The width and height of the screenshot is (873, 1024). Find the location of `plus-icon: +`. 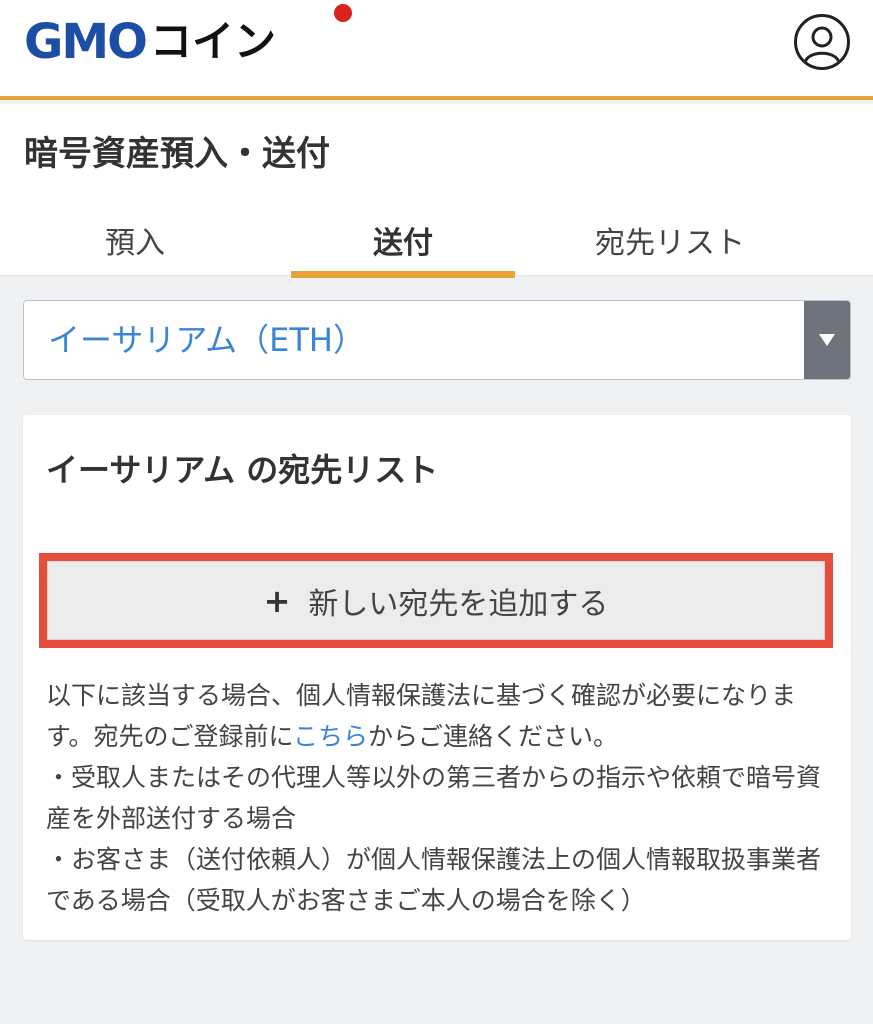

plus-icon: + is located at coordinates (277, 600).